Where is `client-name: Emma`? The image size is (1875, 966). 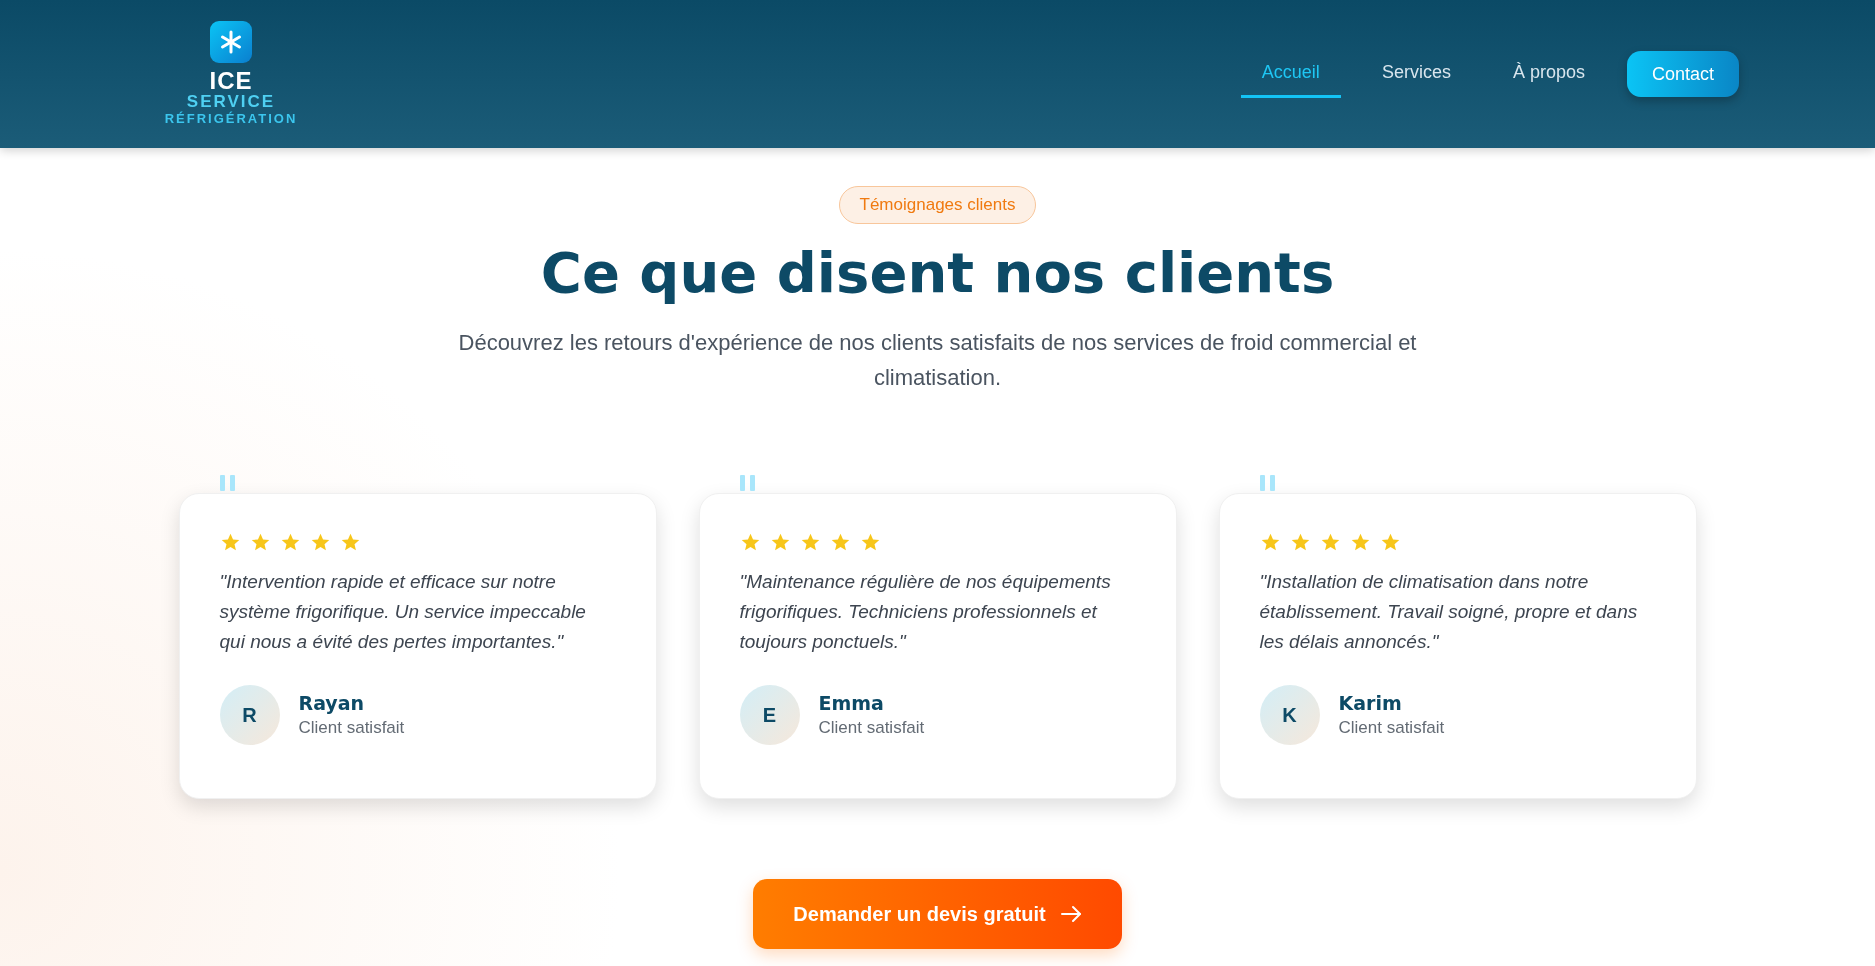 client-name: Emma is located at coordinates (851, 703).